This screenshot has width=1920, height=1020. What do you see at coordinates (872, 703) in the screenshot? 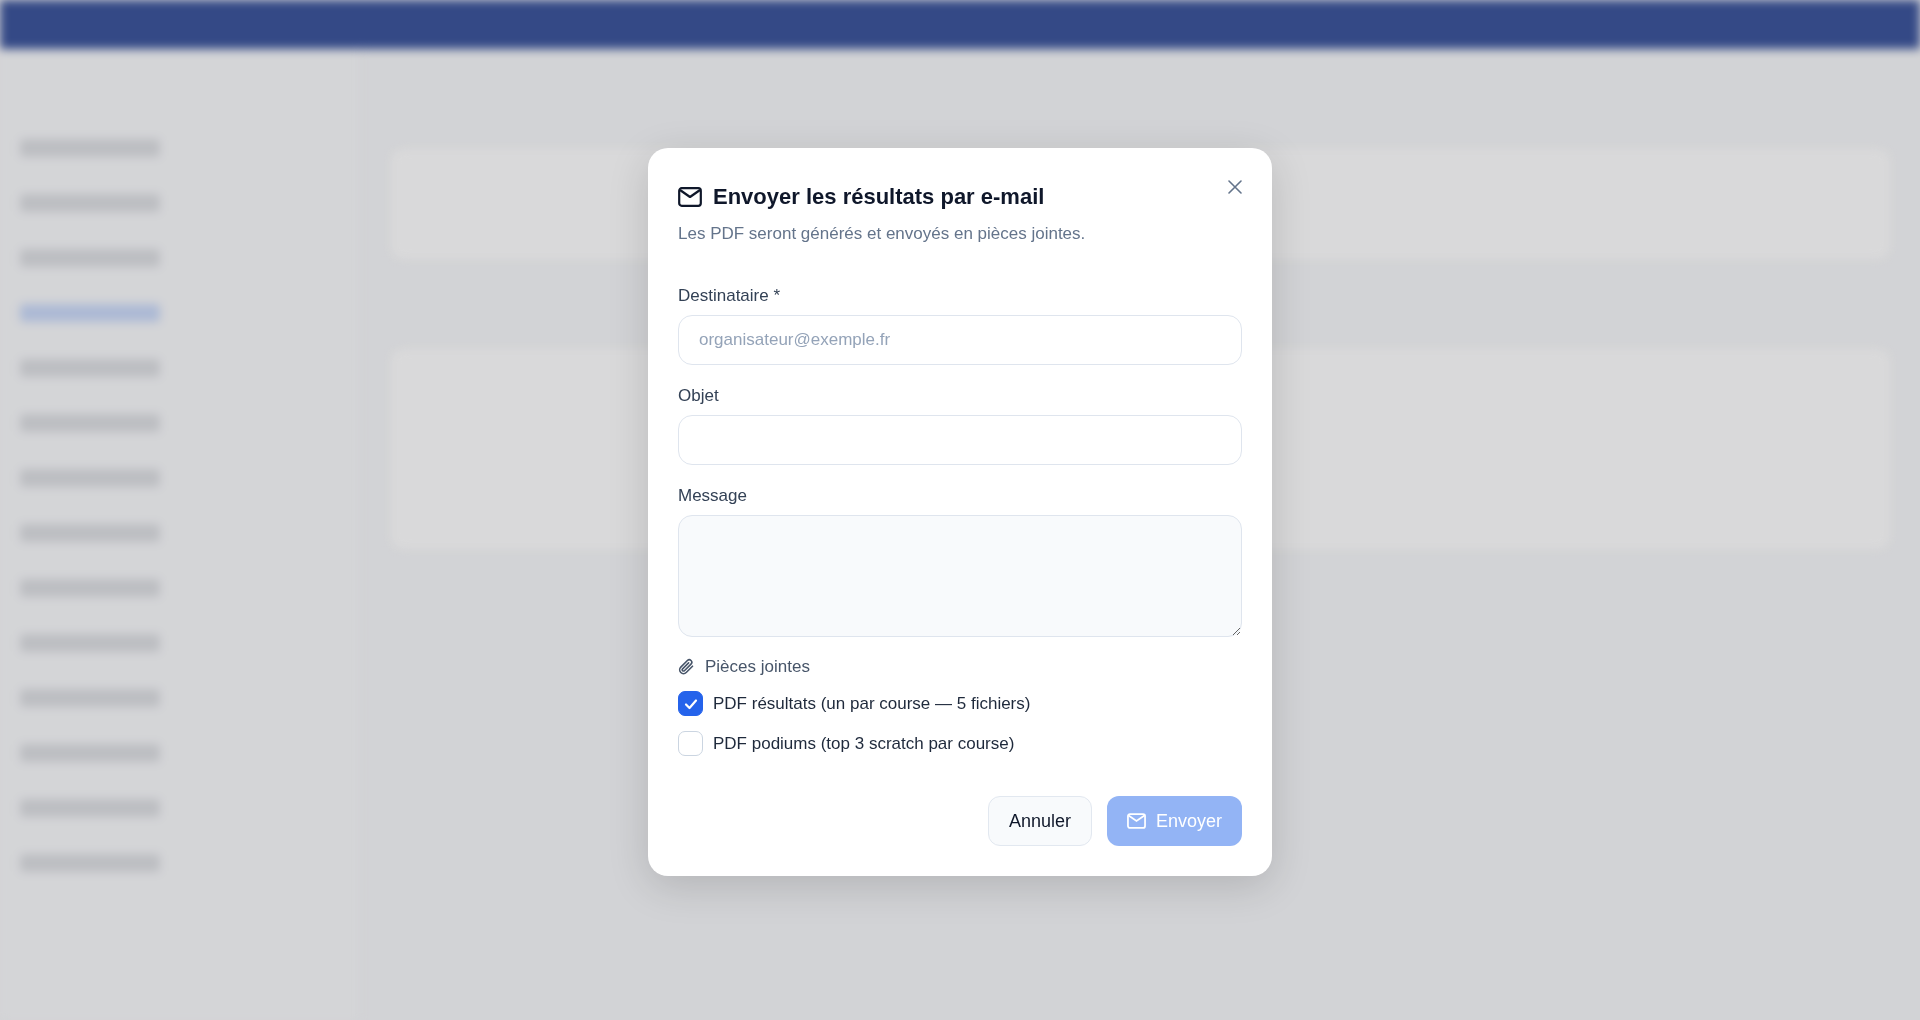
I see `checkbox-label: PDF résultats (un par course — 5 fichiers)` at bounding box center [872, 703].